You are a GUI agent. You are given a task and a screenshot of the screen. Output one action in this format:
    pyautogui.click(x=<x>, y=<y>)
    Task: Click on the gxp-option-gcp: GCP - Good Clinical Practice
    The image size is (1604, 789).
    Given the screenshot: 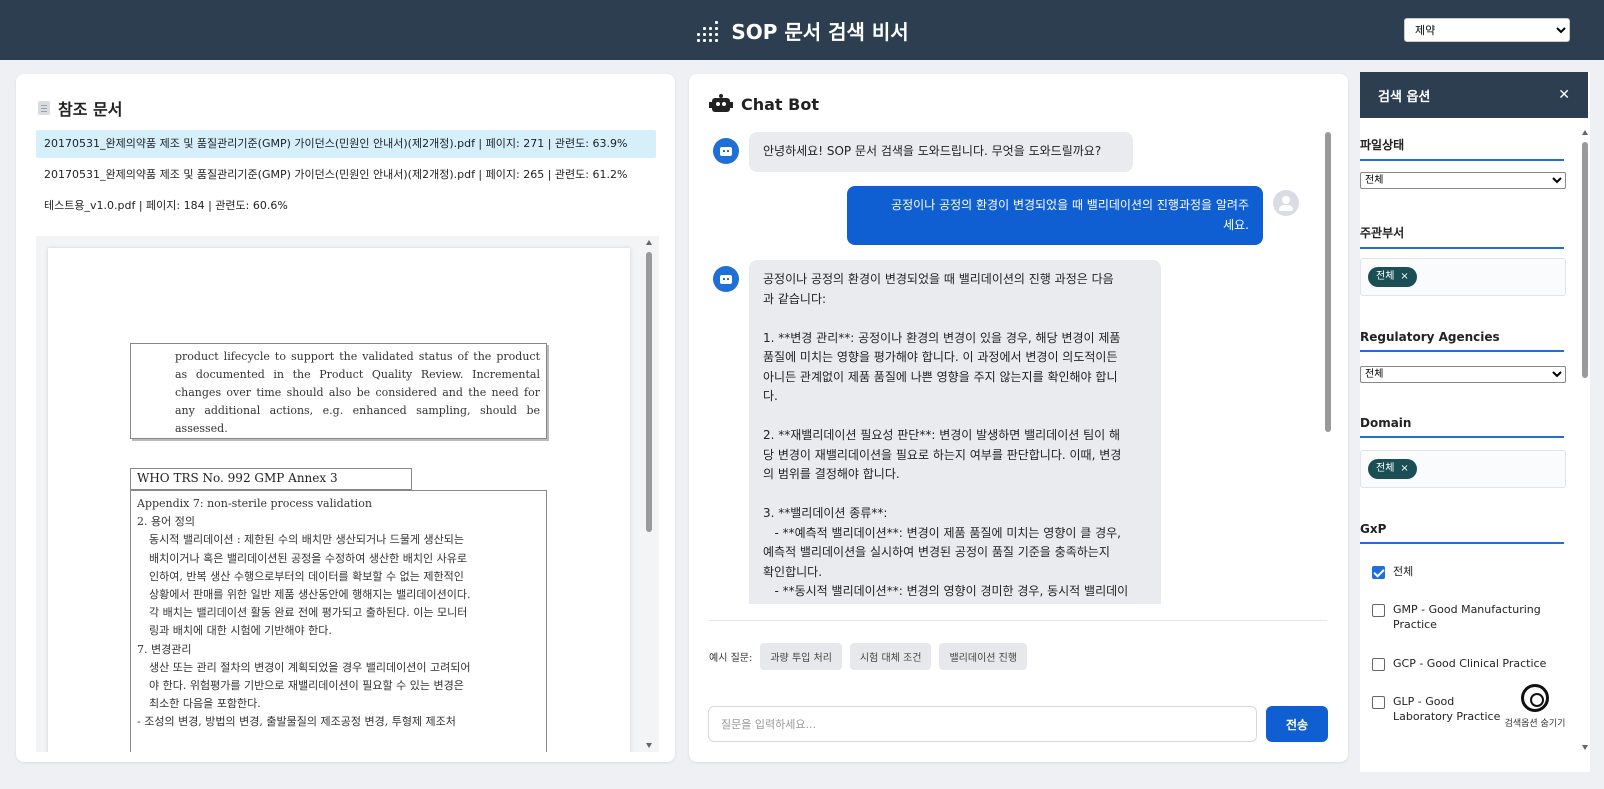 What is the action you would take?
    pyautogui.click(x=1467, y=663)
    